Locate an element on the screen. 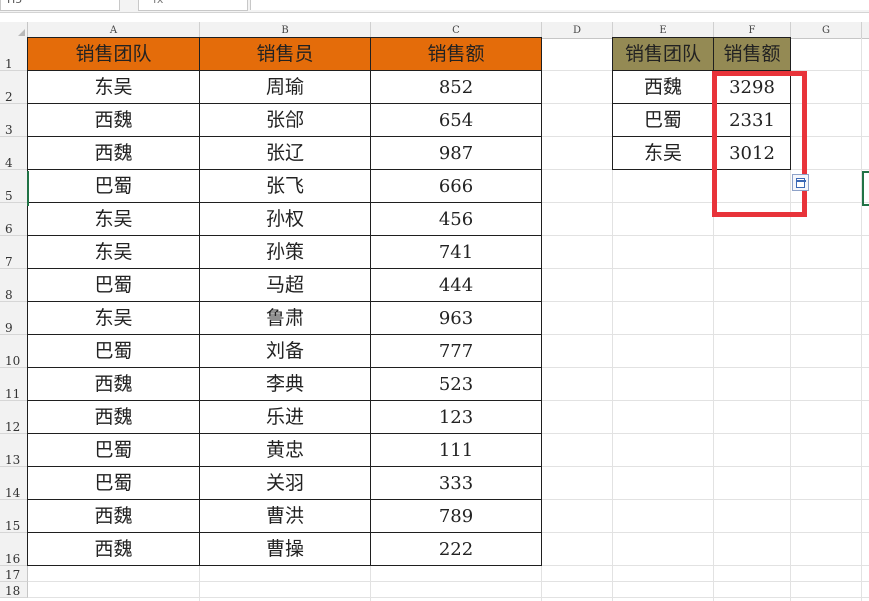 Image resolution: width=869 pixels, height=601 pixels. row-header-17: 17 is located at coordinates (14, 574).